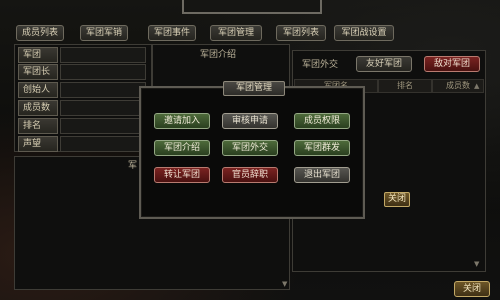 The image size is (500, 300). What do you see at coordinates (38, 72) in the screenshot?
I see `field-label-leader: 军团长` at bounding box center [38, 72].